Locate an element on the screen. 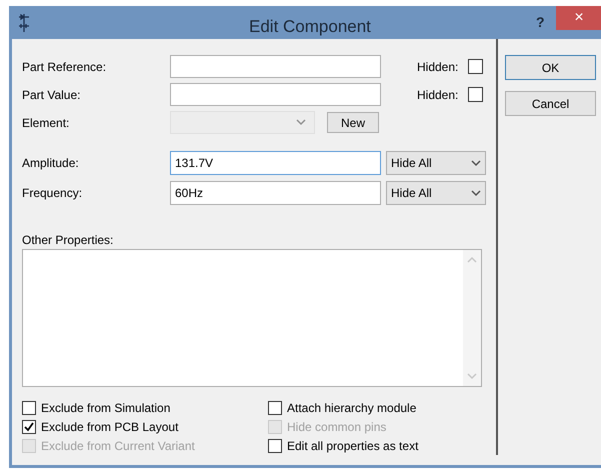  property-label: Frequency: is located at coordinates (53, 193).